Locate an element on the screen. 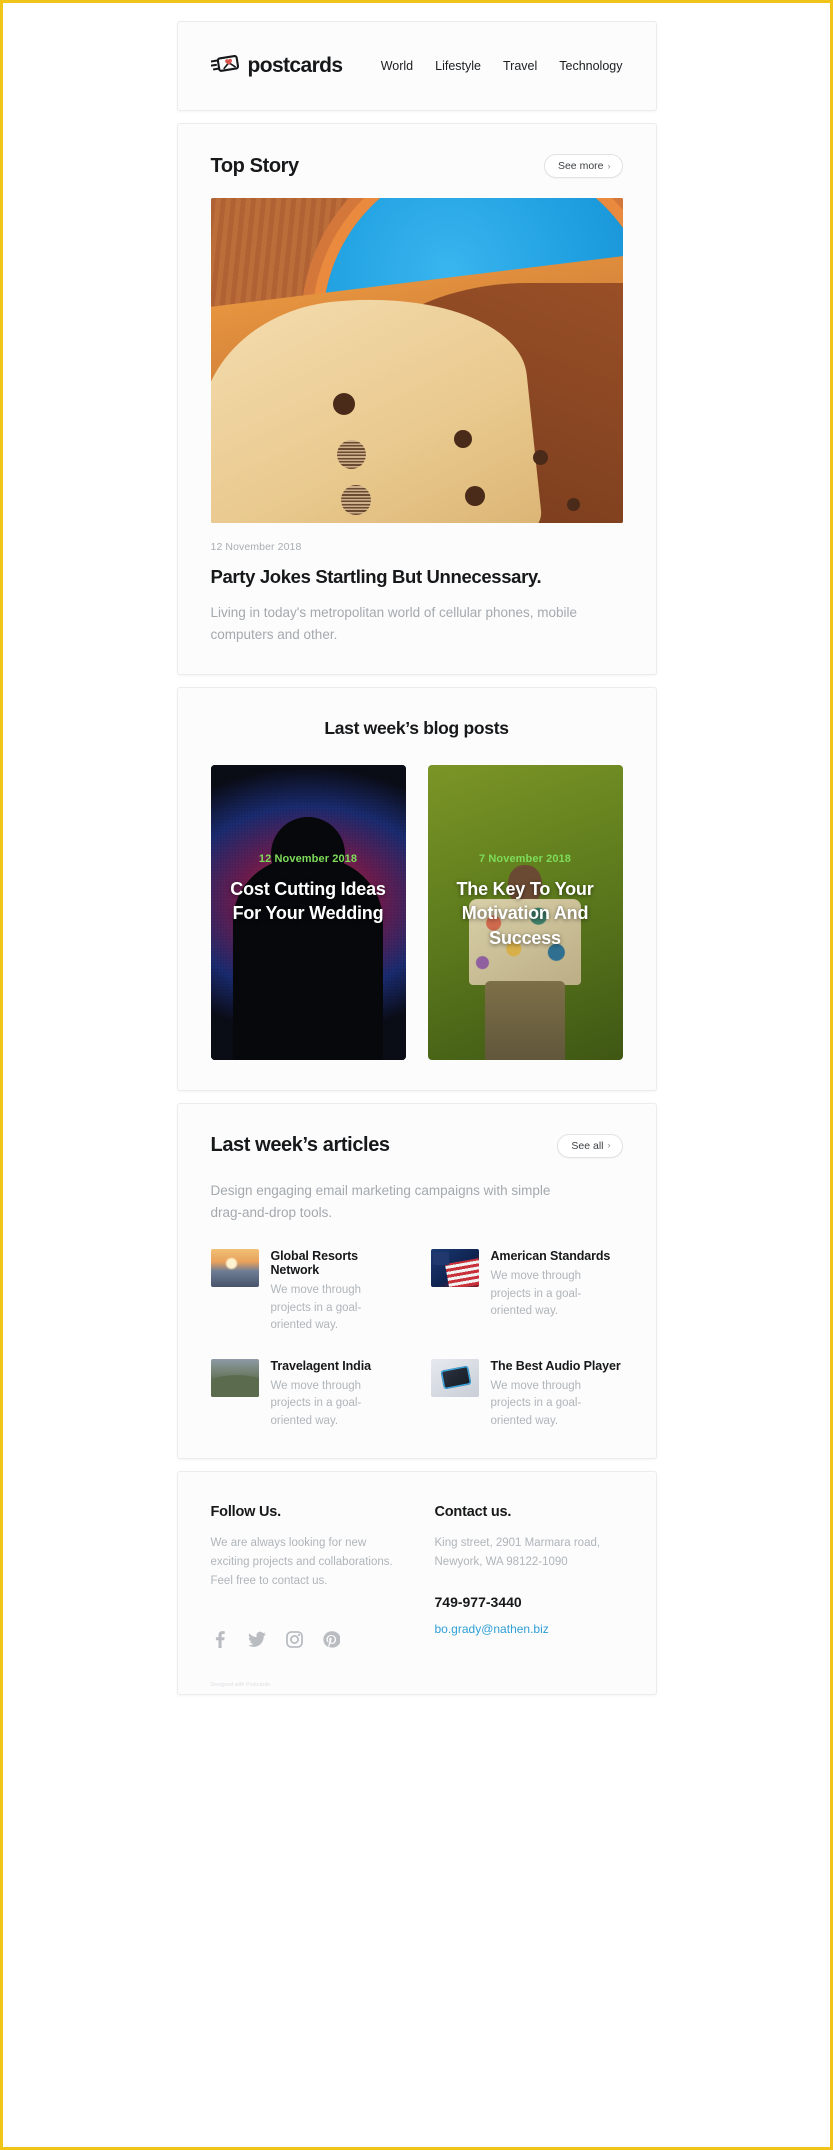  nav-item-travel: Travel is located at coordinates (520, 66).